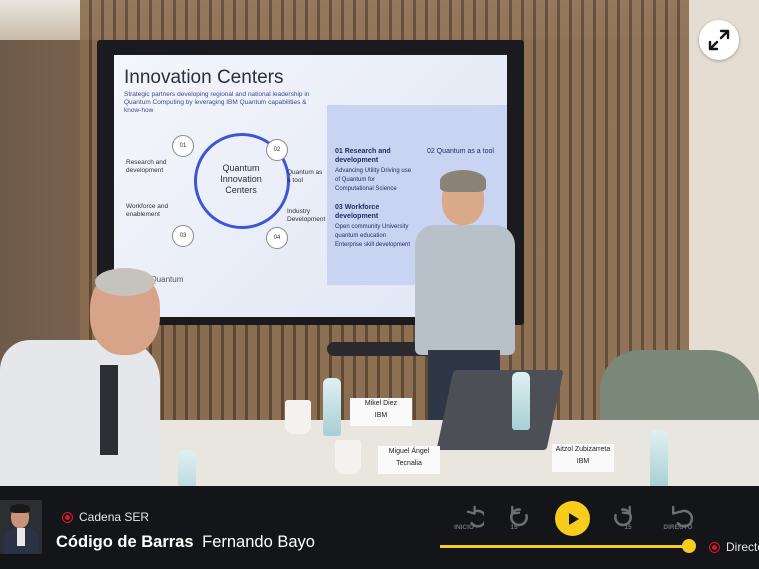  I want to click on seated-man, so click(87, 377).